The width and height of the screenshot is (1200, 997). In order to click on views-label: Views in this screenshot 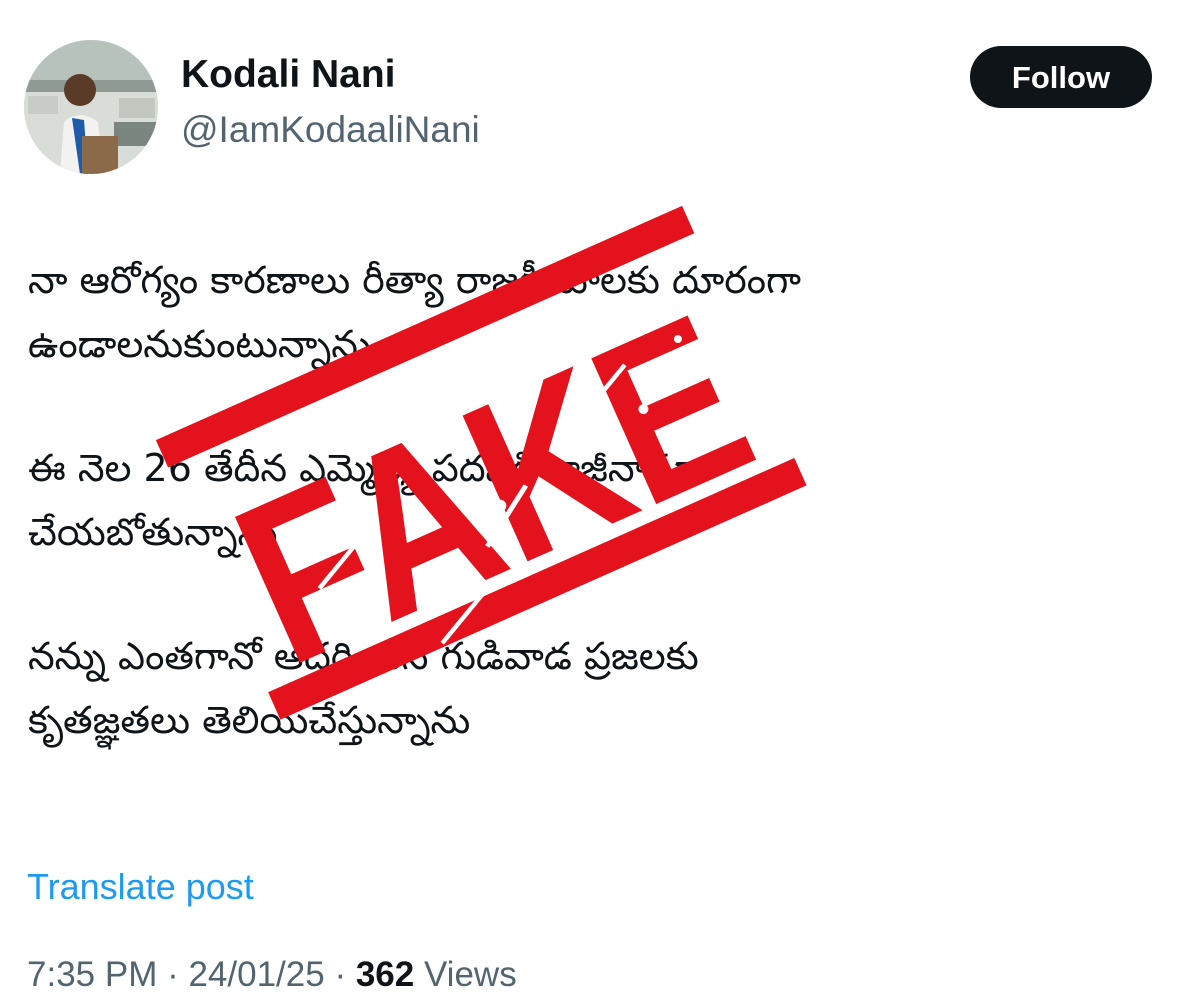, I will do `click(465, 974)`.